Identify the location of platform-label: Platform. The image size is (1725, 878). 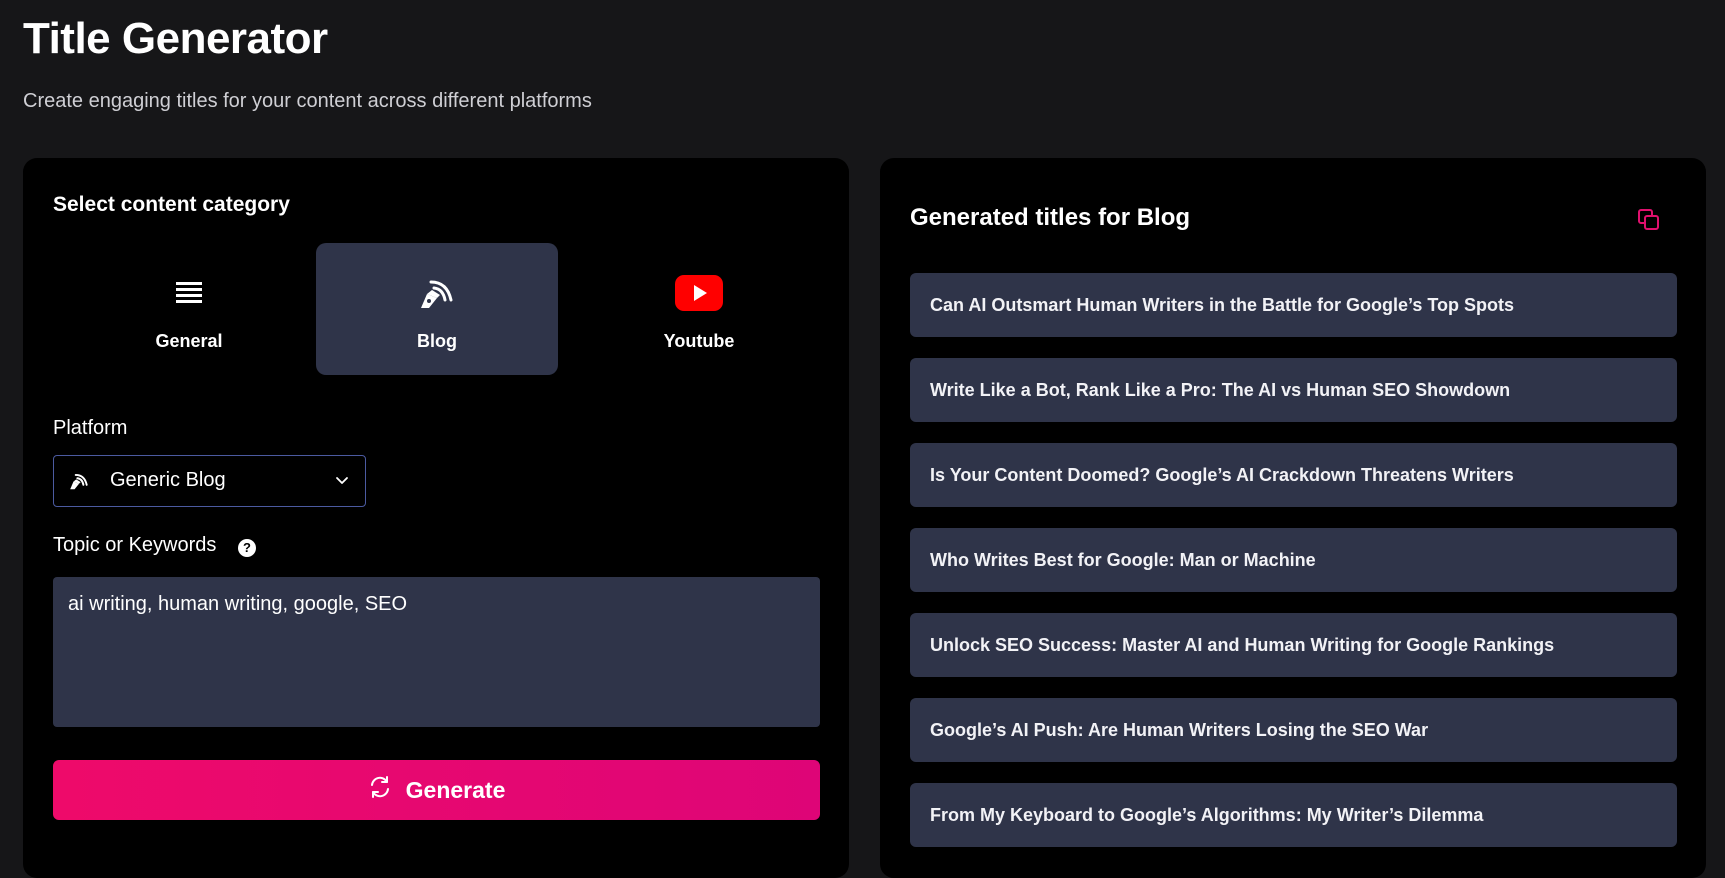
(90, 428).